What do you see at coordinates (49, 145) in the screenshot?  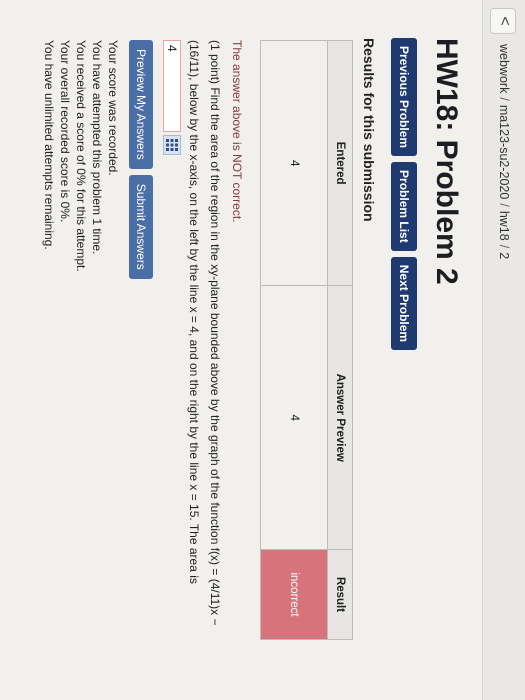 I see `score-line: You have unlimited attempts remaining.` at bounding box center [49, 145].